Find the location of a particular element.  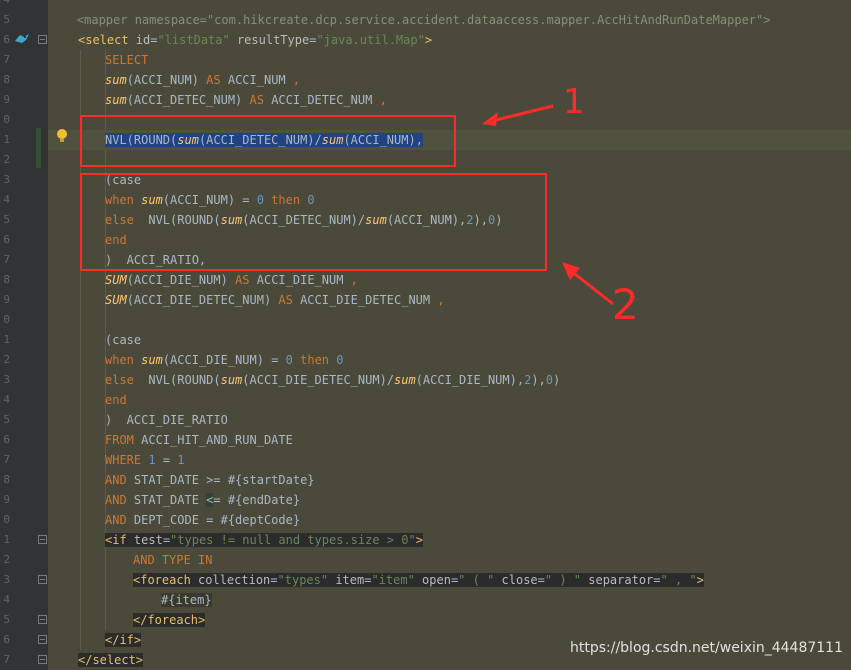

lightbulb-icon is located at coordinates (62, 136).